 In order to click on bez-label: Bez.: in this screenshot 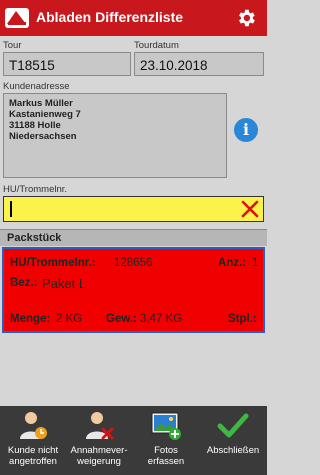, I will do `click(24, 283)`.